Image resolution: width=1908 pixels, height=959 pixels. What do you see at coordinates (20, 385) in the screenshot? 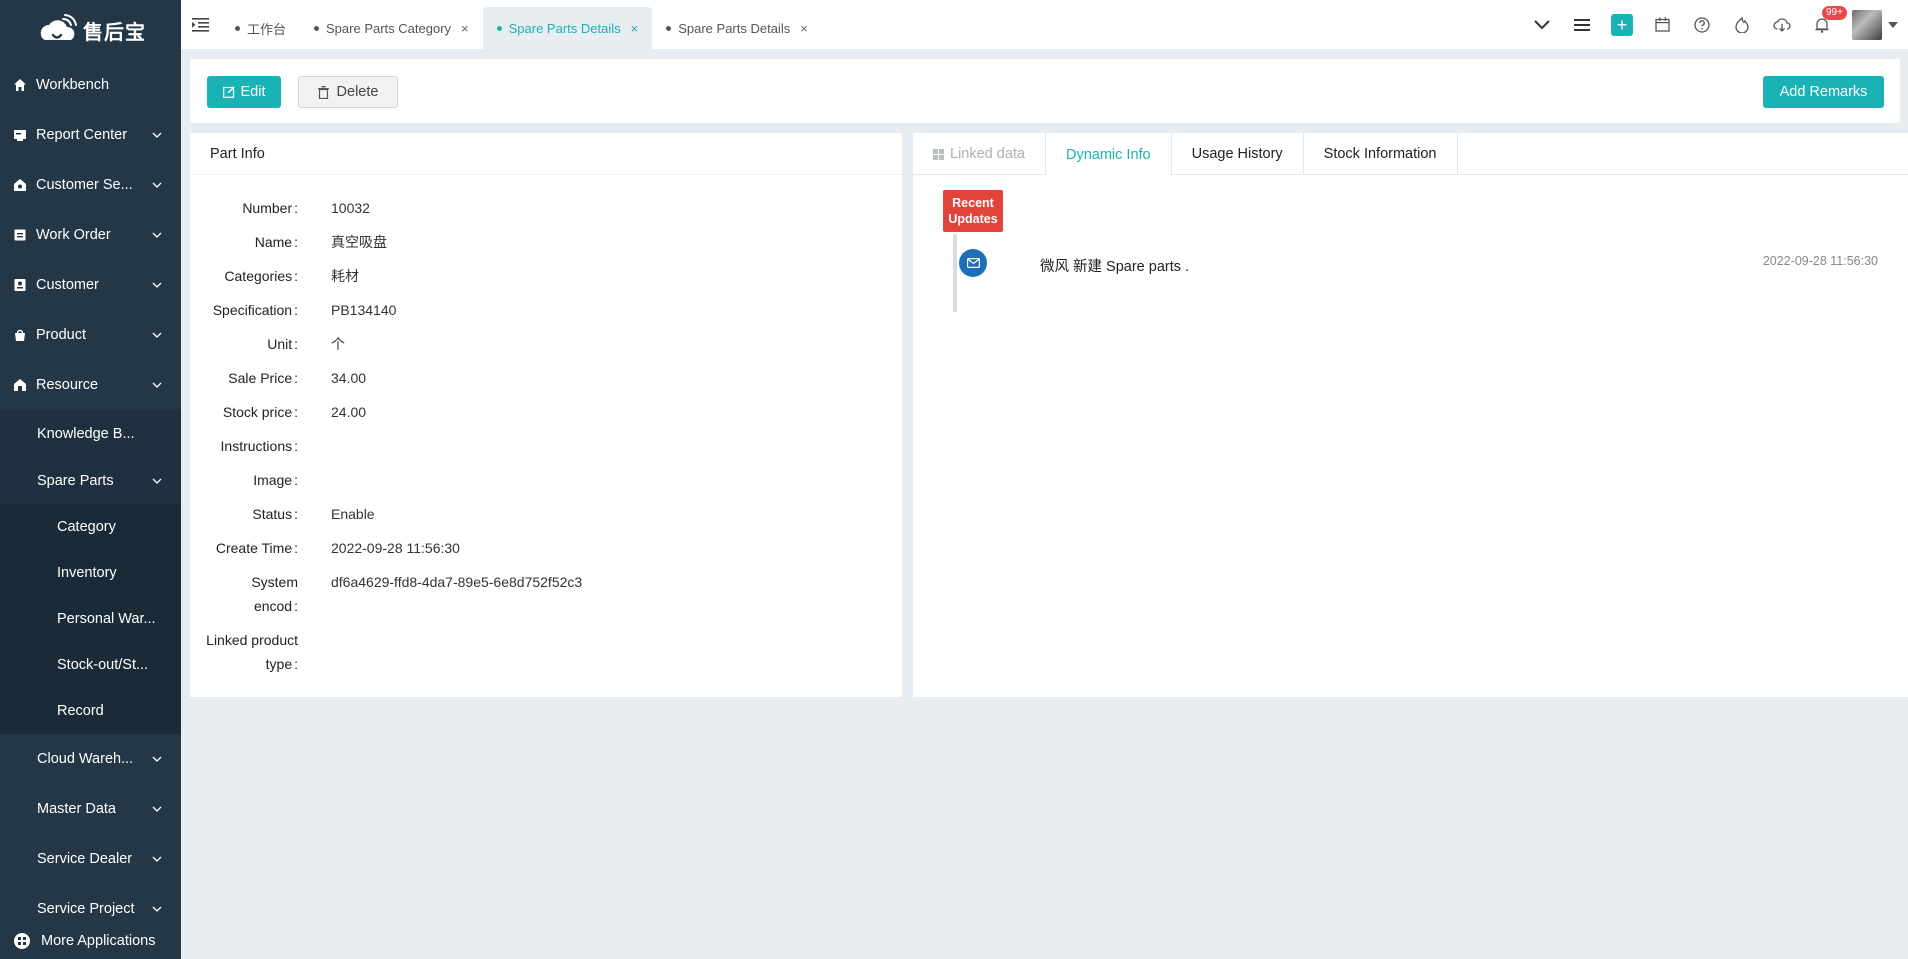
I see `resource-icon` at bounding box center [20, 385].